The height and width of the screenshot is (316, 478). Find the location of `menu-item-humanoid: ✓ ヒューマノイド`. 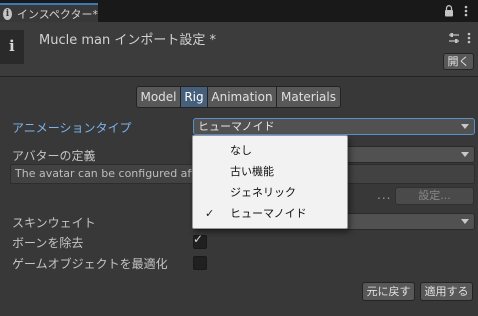

menu-item-humanoid: ✓ ヒューマノイド is located at coordinates (270, 213).